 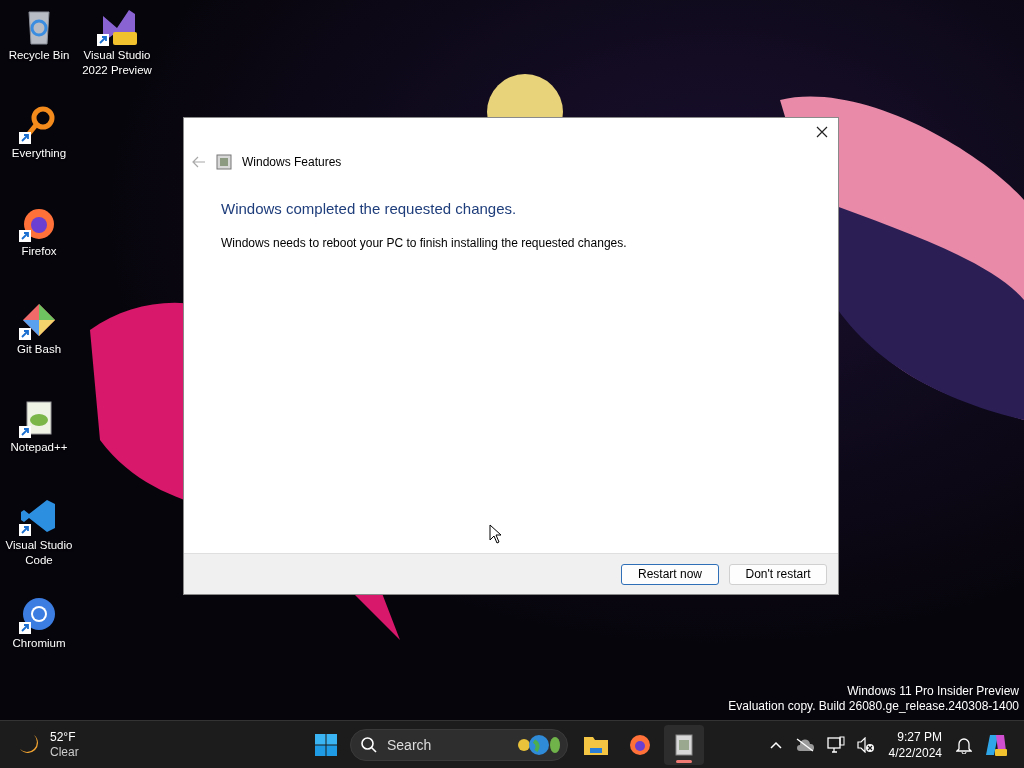 I want to click on dont-restart-button: Don't restart, so click(x=778, y=574).